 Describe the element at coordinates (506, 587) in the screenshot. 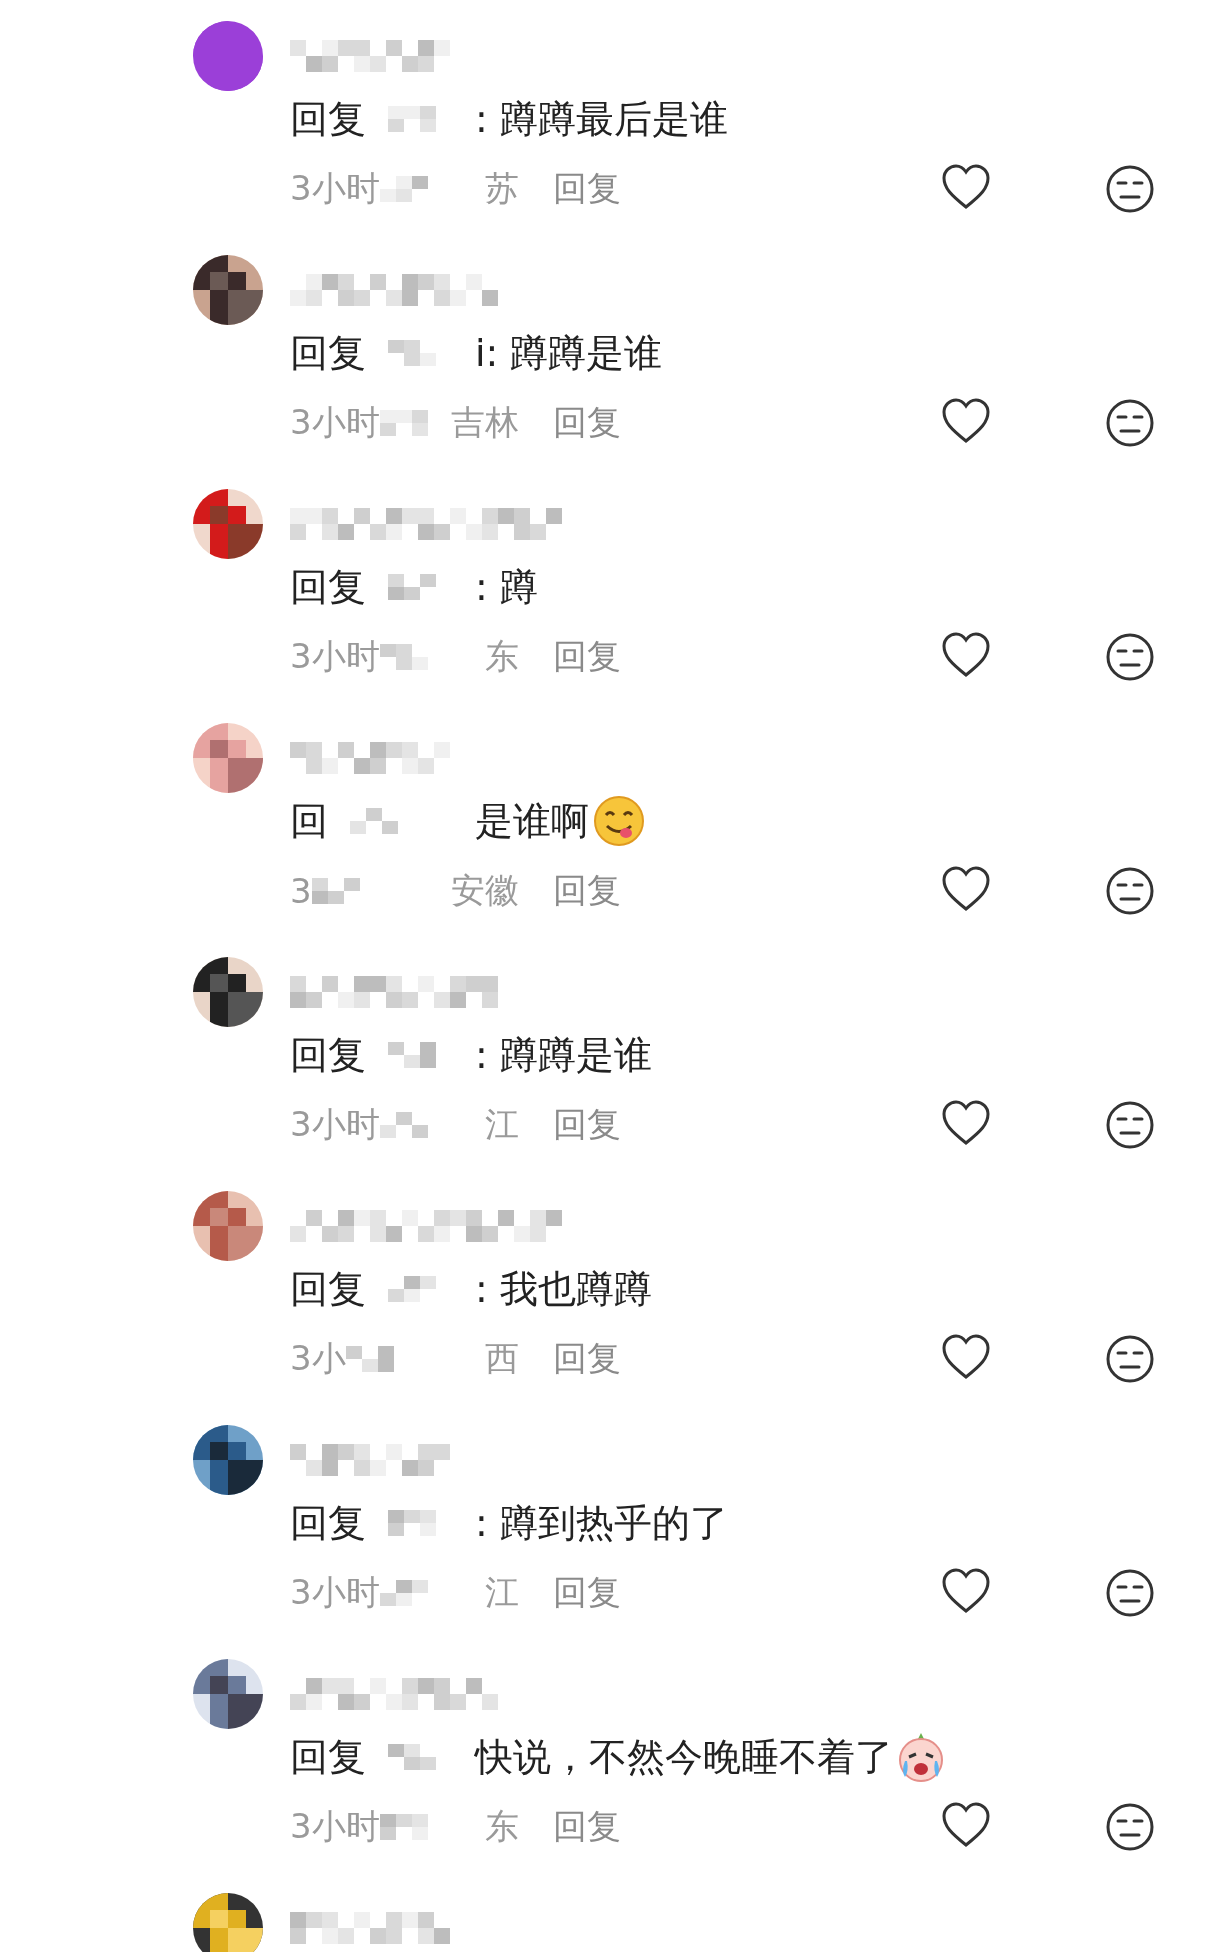

I see `comment-text: : 蹲` at that location.